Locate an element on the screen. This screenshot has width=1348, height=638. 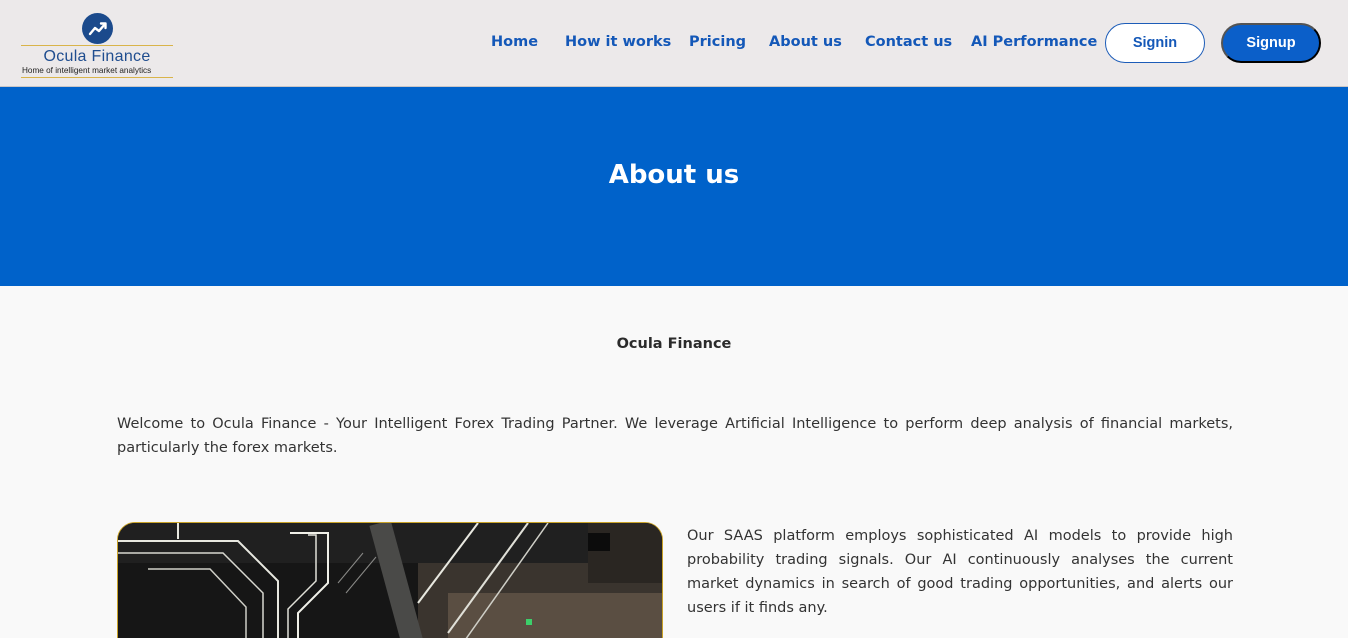
page-title: About us is located at coordinates (674, 175).